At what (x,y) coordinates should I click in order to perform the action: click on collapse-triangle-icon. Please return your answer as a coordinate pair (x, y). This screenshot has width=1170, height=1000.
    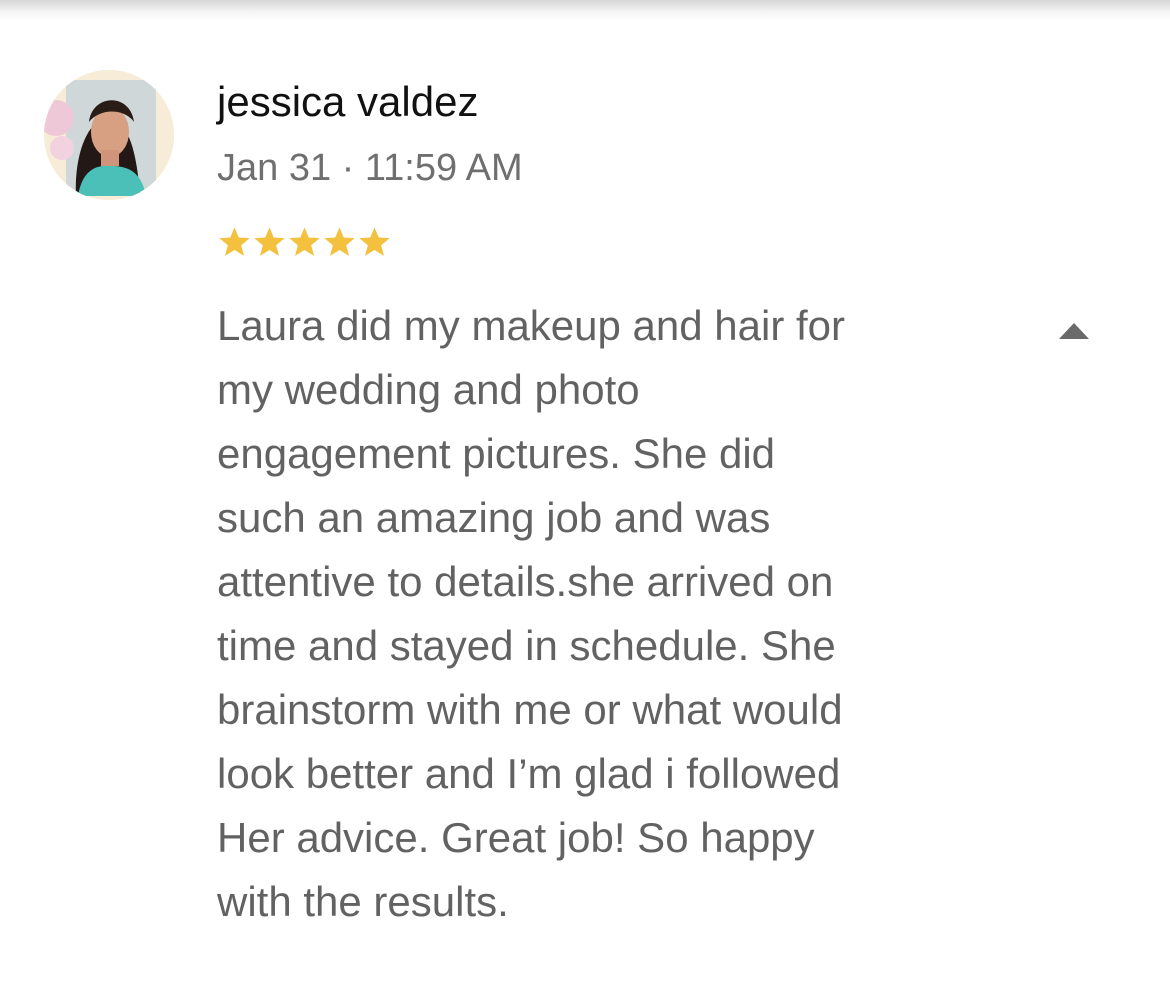
    Looking at the image, I should click on (1074, 331).